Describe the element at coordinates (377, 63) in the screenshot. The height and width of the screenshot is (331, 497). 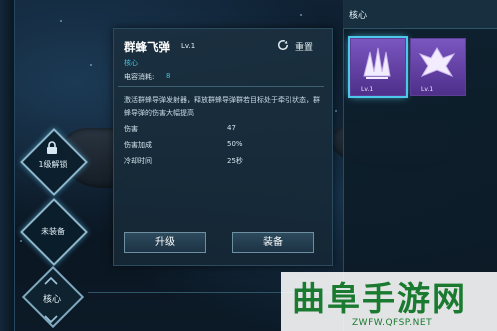
I see `claw-emblem-icon` at that location.